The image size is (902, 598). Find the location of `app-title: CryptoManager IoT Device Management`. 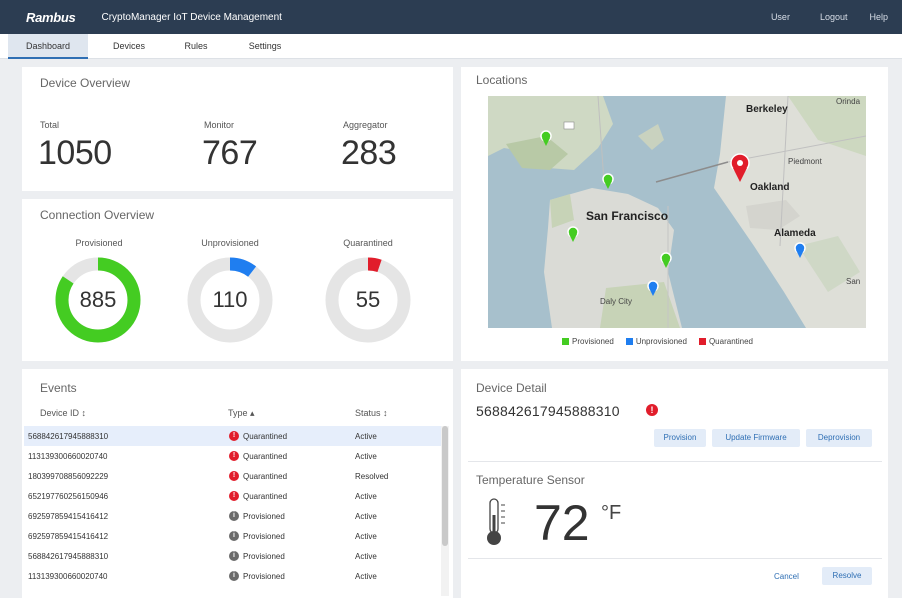

app-title: CryptoManager IoT Device Management is located at coordinates (191, 17).